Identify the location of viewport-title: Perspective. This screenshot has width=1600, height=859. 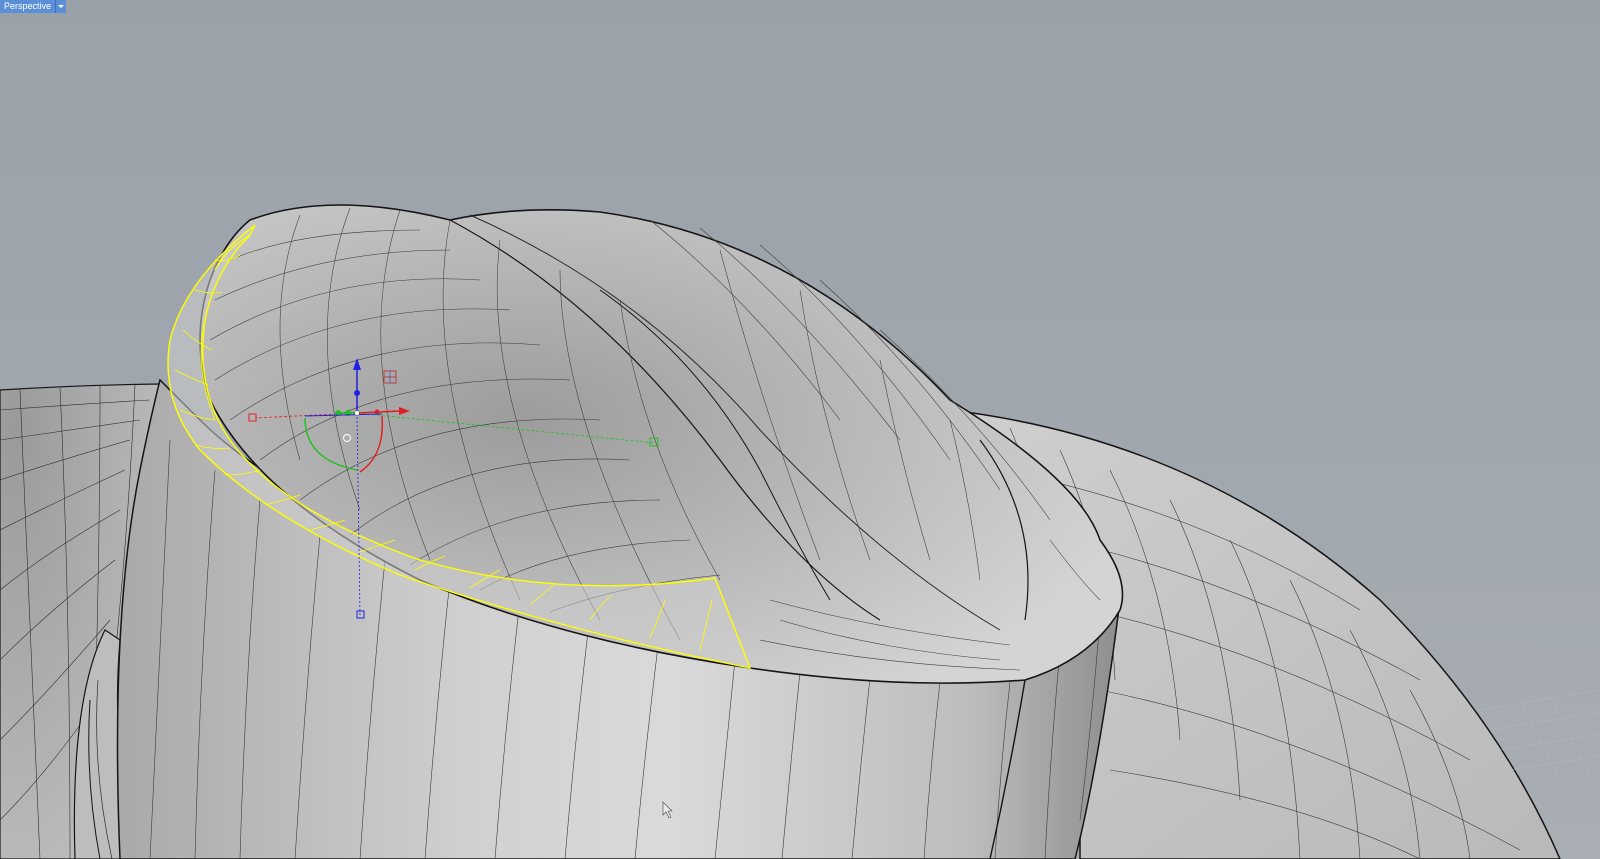
(28, 6).